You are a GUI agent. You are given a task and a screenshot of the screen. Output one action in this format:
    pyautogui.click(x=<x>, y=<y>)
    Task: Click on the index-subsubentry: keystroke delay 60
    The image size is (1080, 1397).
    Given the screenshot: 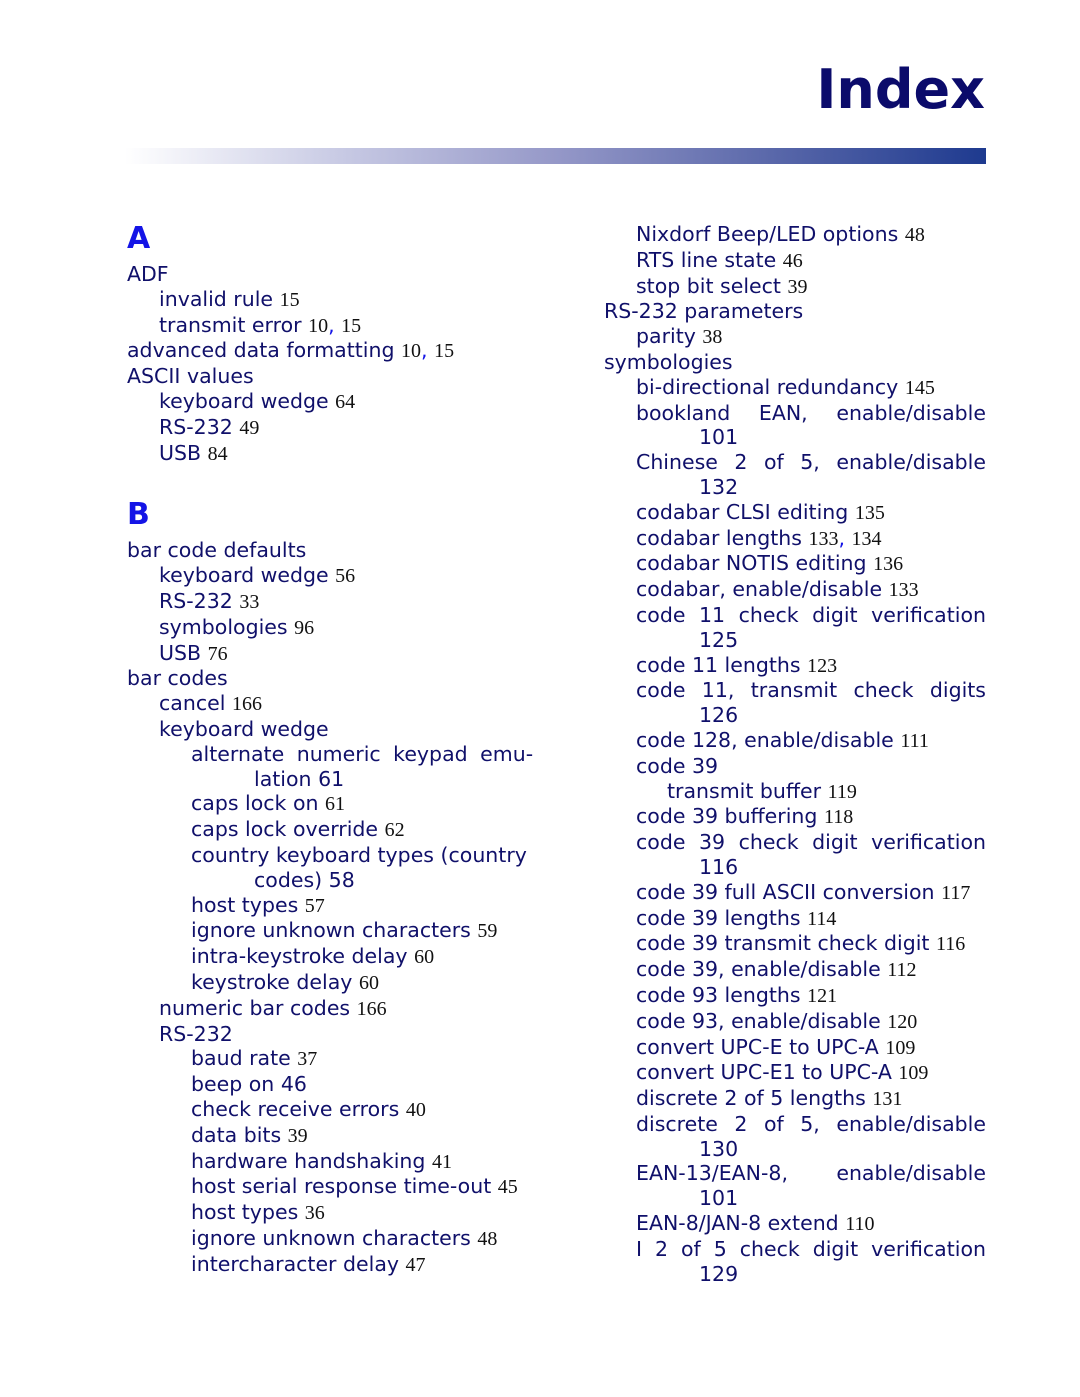 What is the action you would take?
    pyautogui.click(x=342, y=983)
    